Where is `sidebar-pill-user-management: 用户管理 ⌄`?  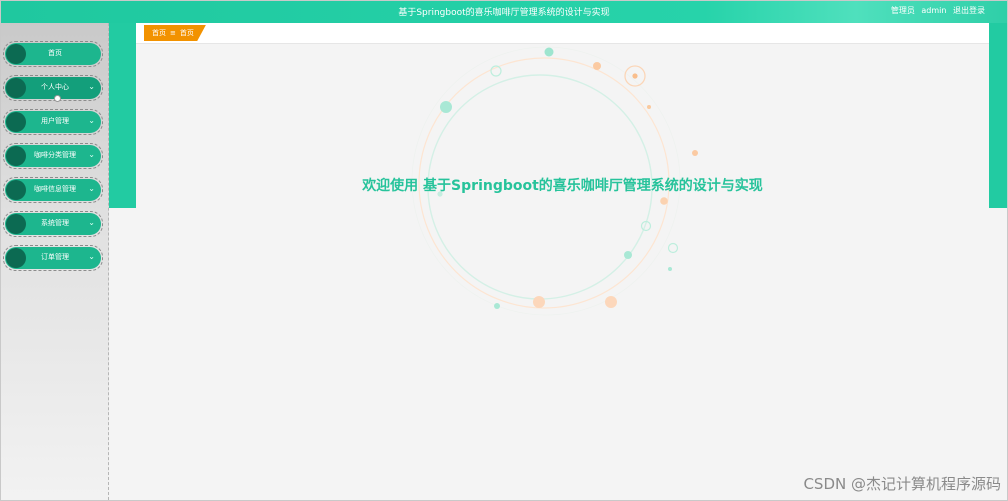
sidebar-pill-user-management: 用户管理 ⌄ is located at coordinates (53, 122).